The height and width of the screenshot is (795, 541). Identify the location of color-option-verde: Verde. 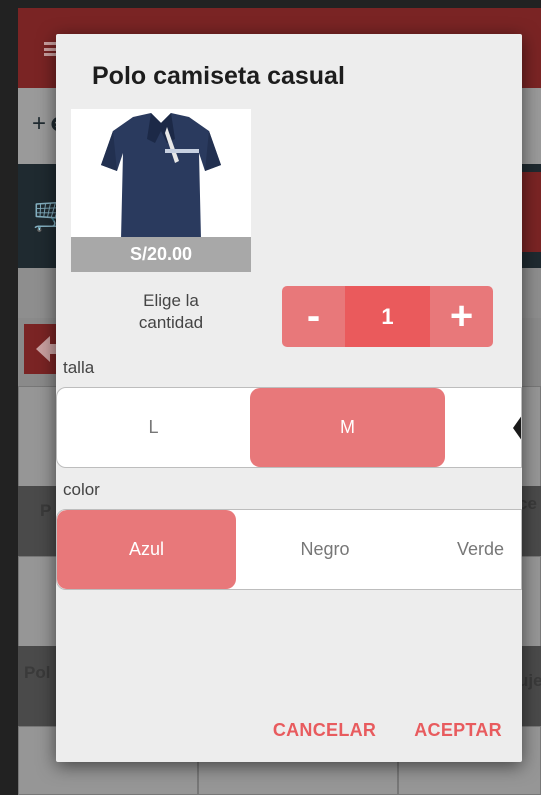
(489, 549).